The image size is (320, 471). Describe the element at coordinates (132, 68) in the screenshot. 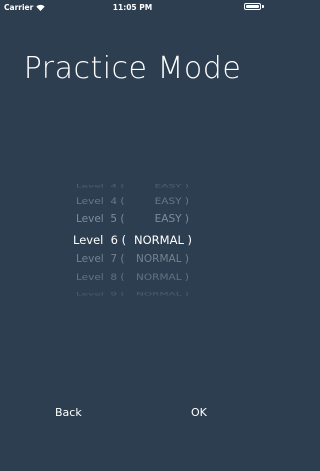

I see `page-title: Practice Mode` at that location.